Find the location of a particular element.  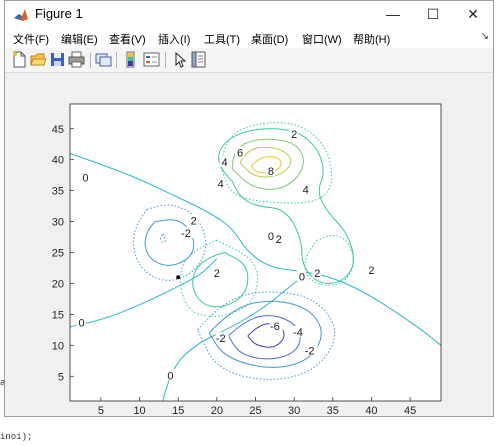

minimize-button: — is located at coordinates (393, 14).